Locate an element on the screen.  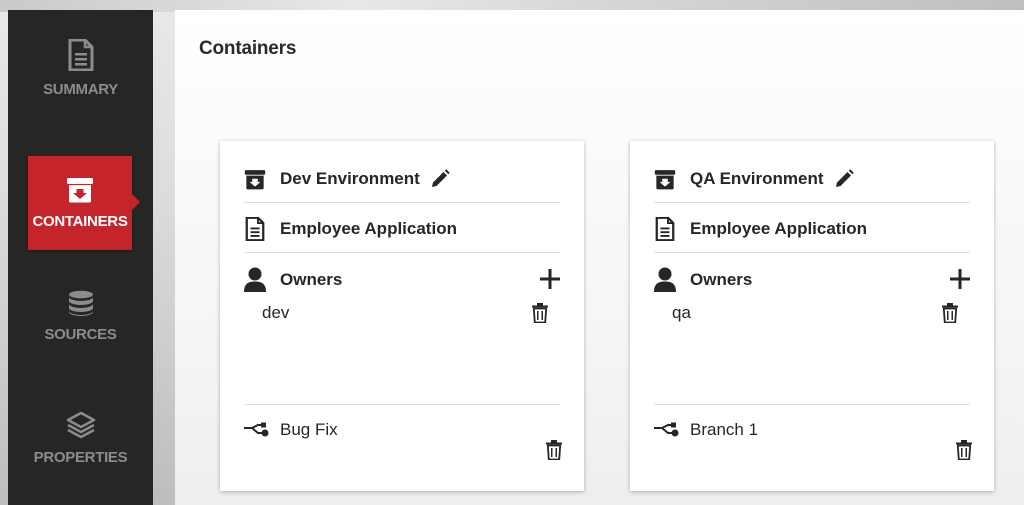
environment-row: Dev Environment is located at coordinates (402, 179).